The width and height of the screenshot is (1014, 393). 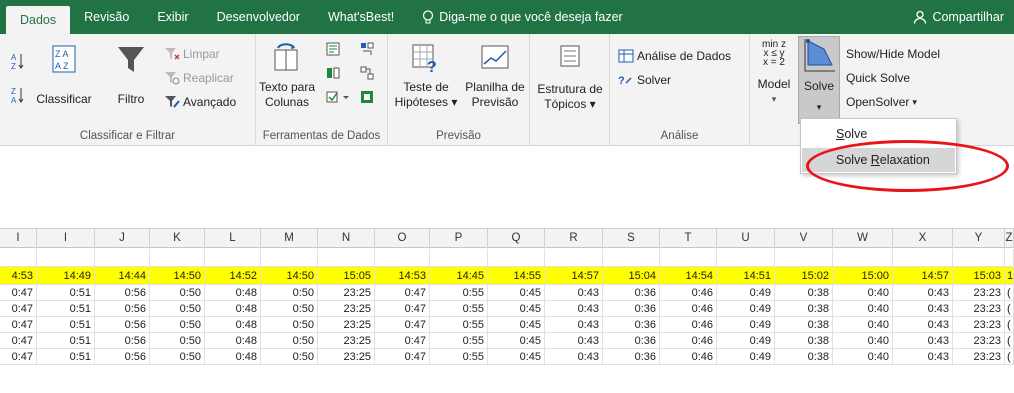 I want to click on outline-button: Estrutura de Tópicos ▾, so click(x=570, y=78).